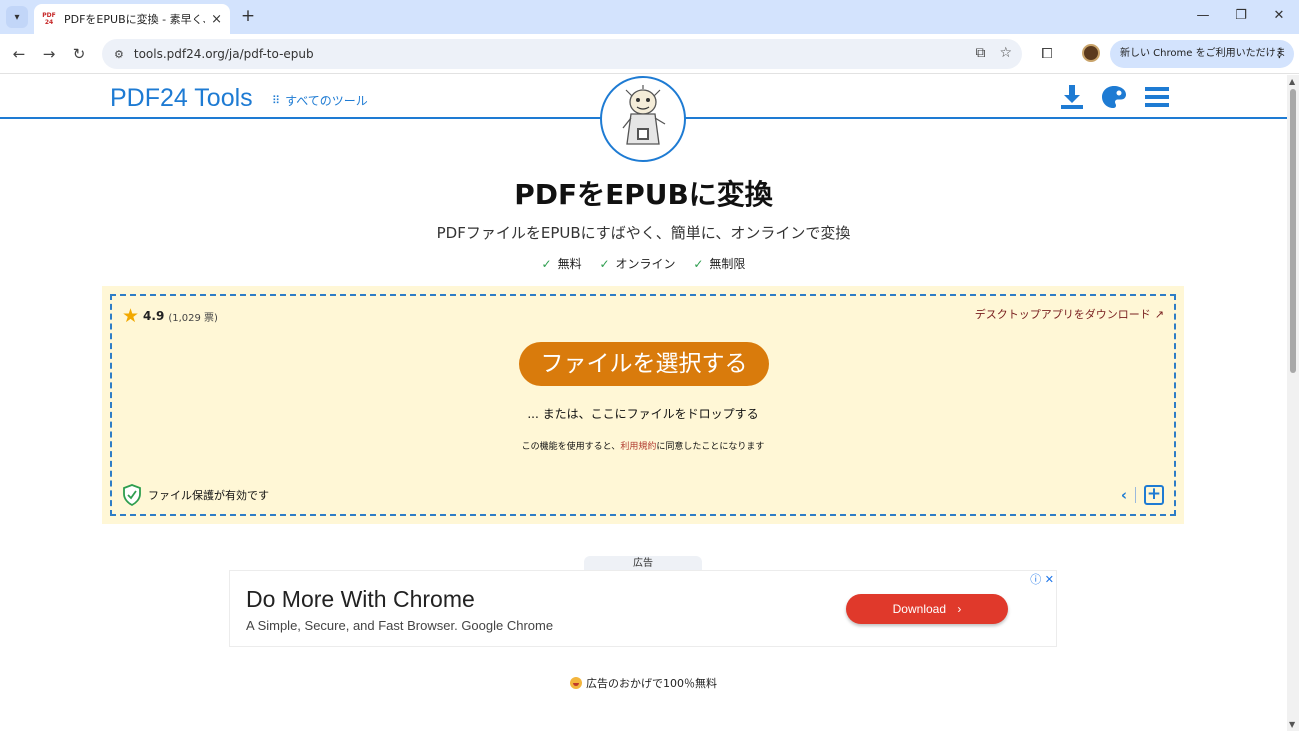 The width and height of the screenshot is (1299, 731). What do you see at coordinates (49, 54) in the screenshot?
I see `forward-button: →` at bounding box center [49, 54].